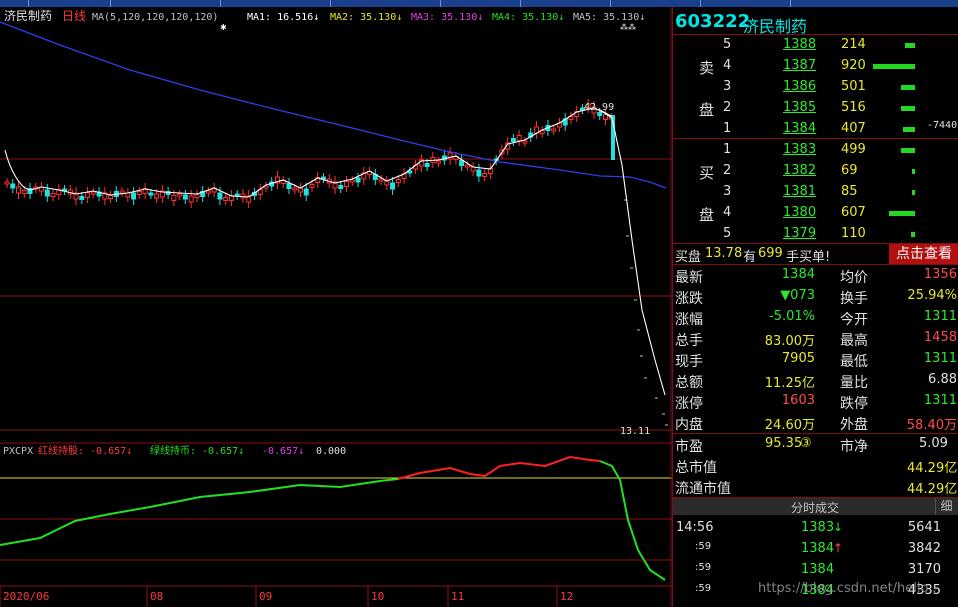 The image size is (958, 607). I want to click on book-level: 4, so click(727, 65).